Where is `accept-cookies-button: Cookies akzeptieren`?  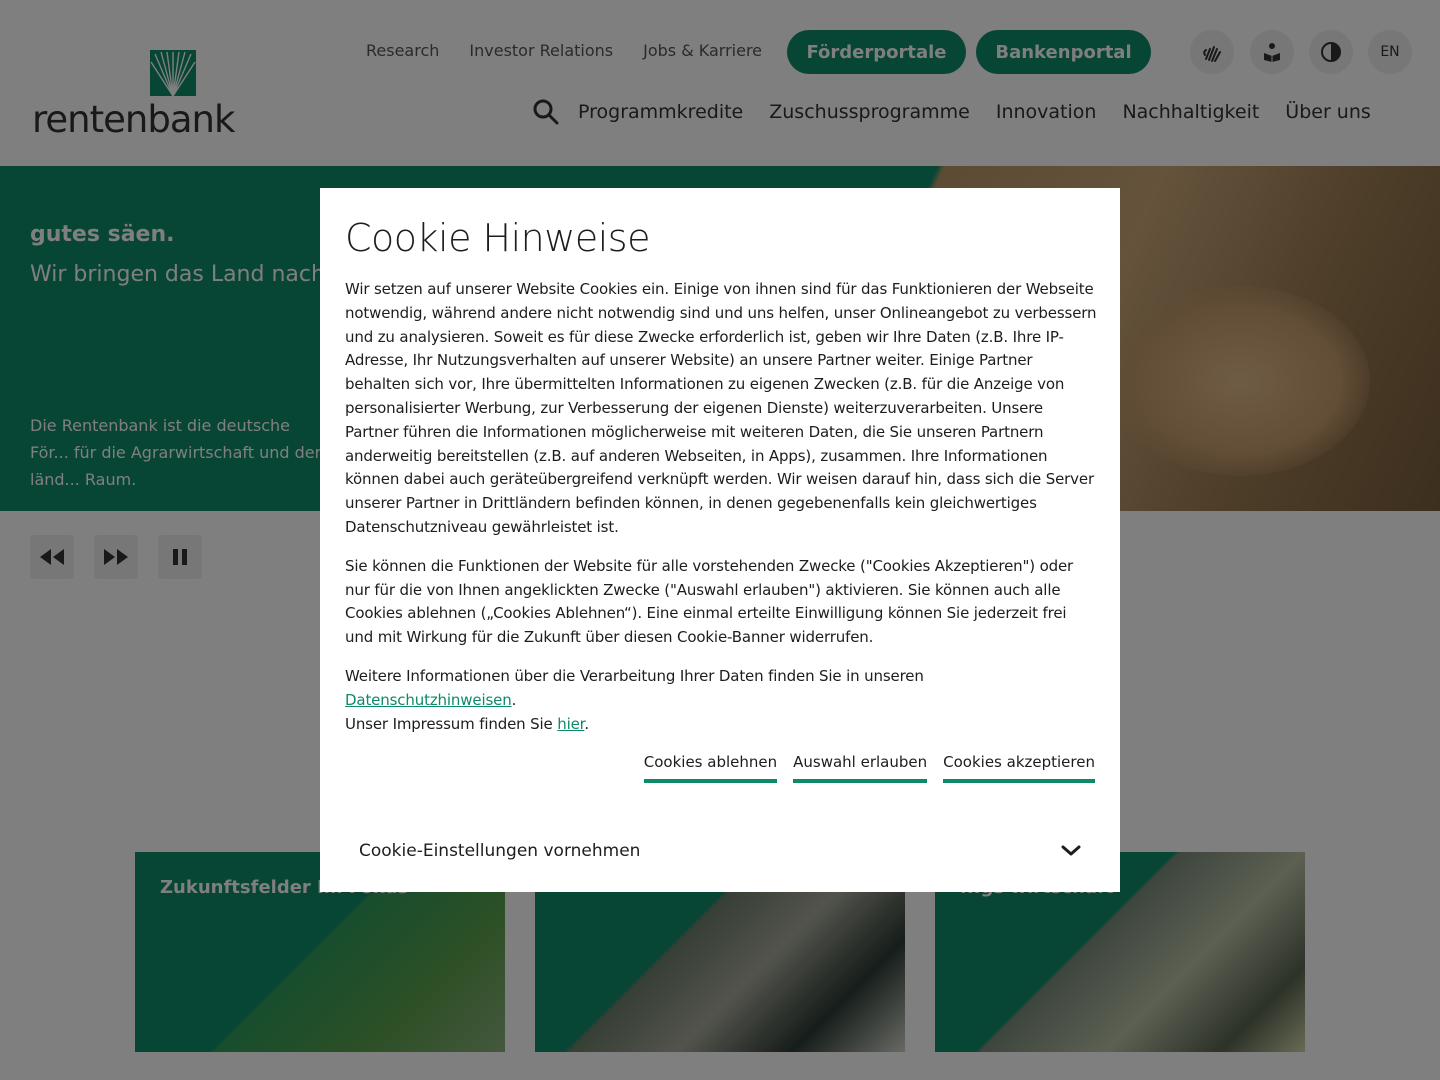
accept-cookies-button: Cookies akzeptieren is located at coordinates (1019, 768).